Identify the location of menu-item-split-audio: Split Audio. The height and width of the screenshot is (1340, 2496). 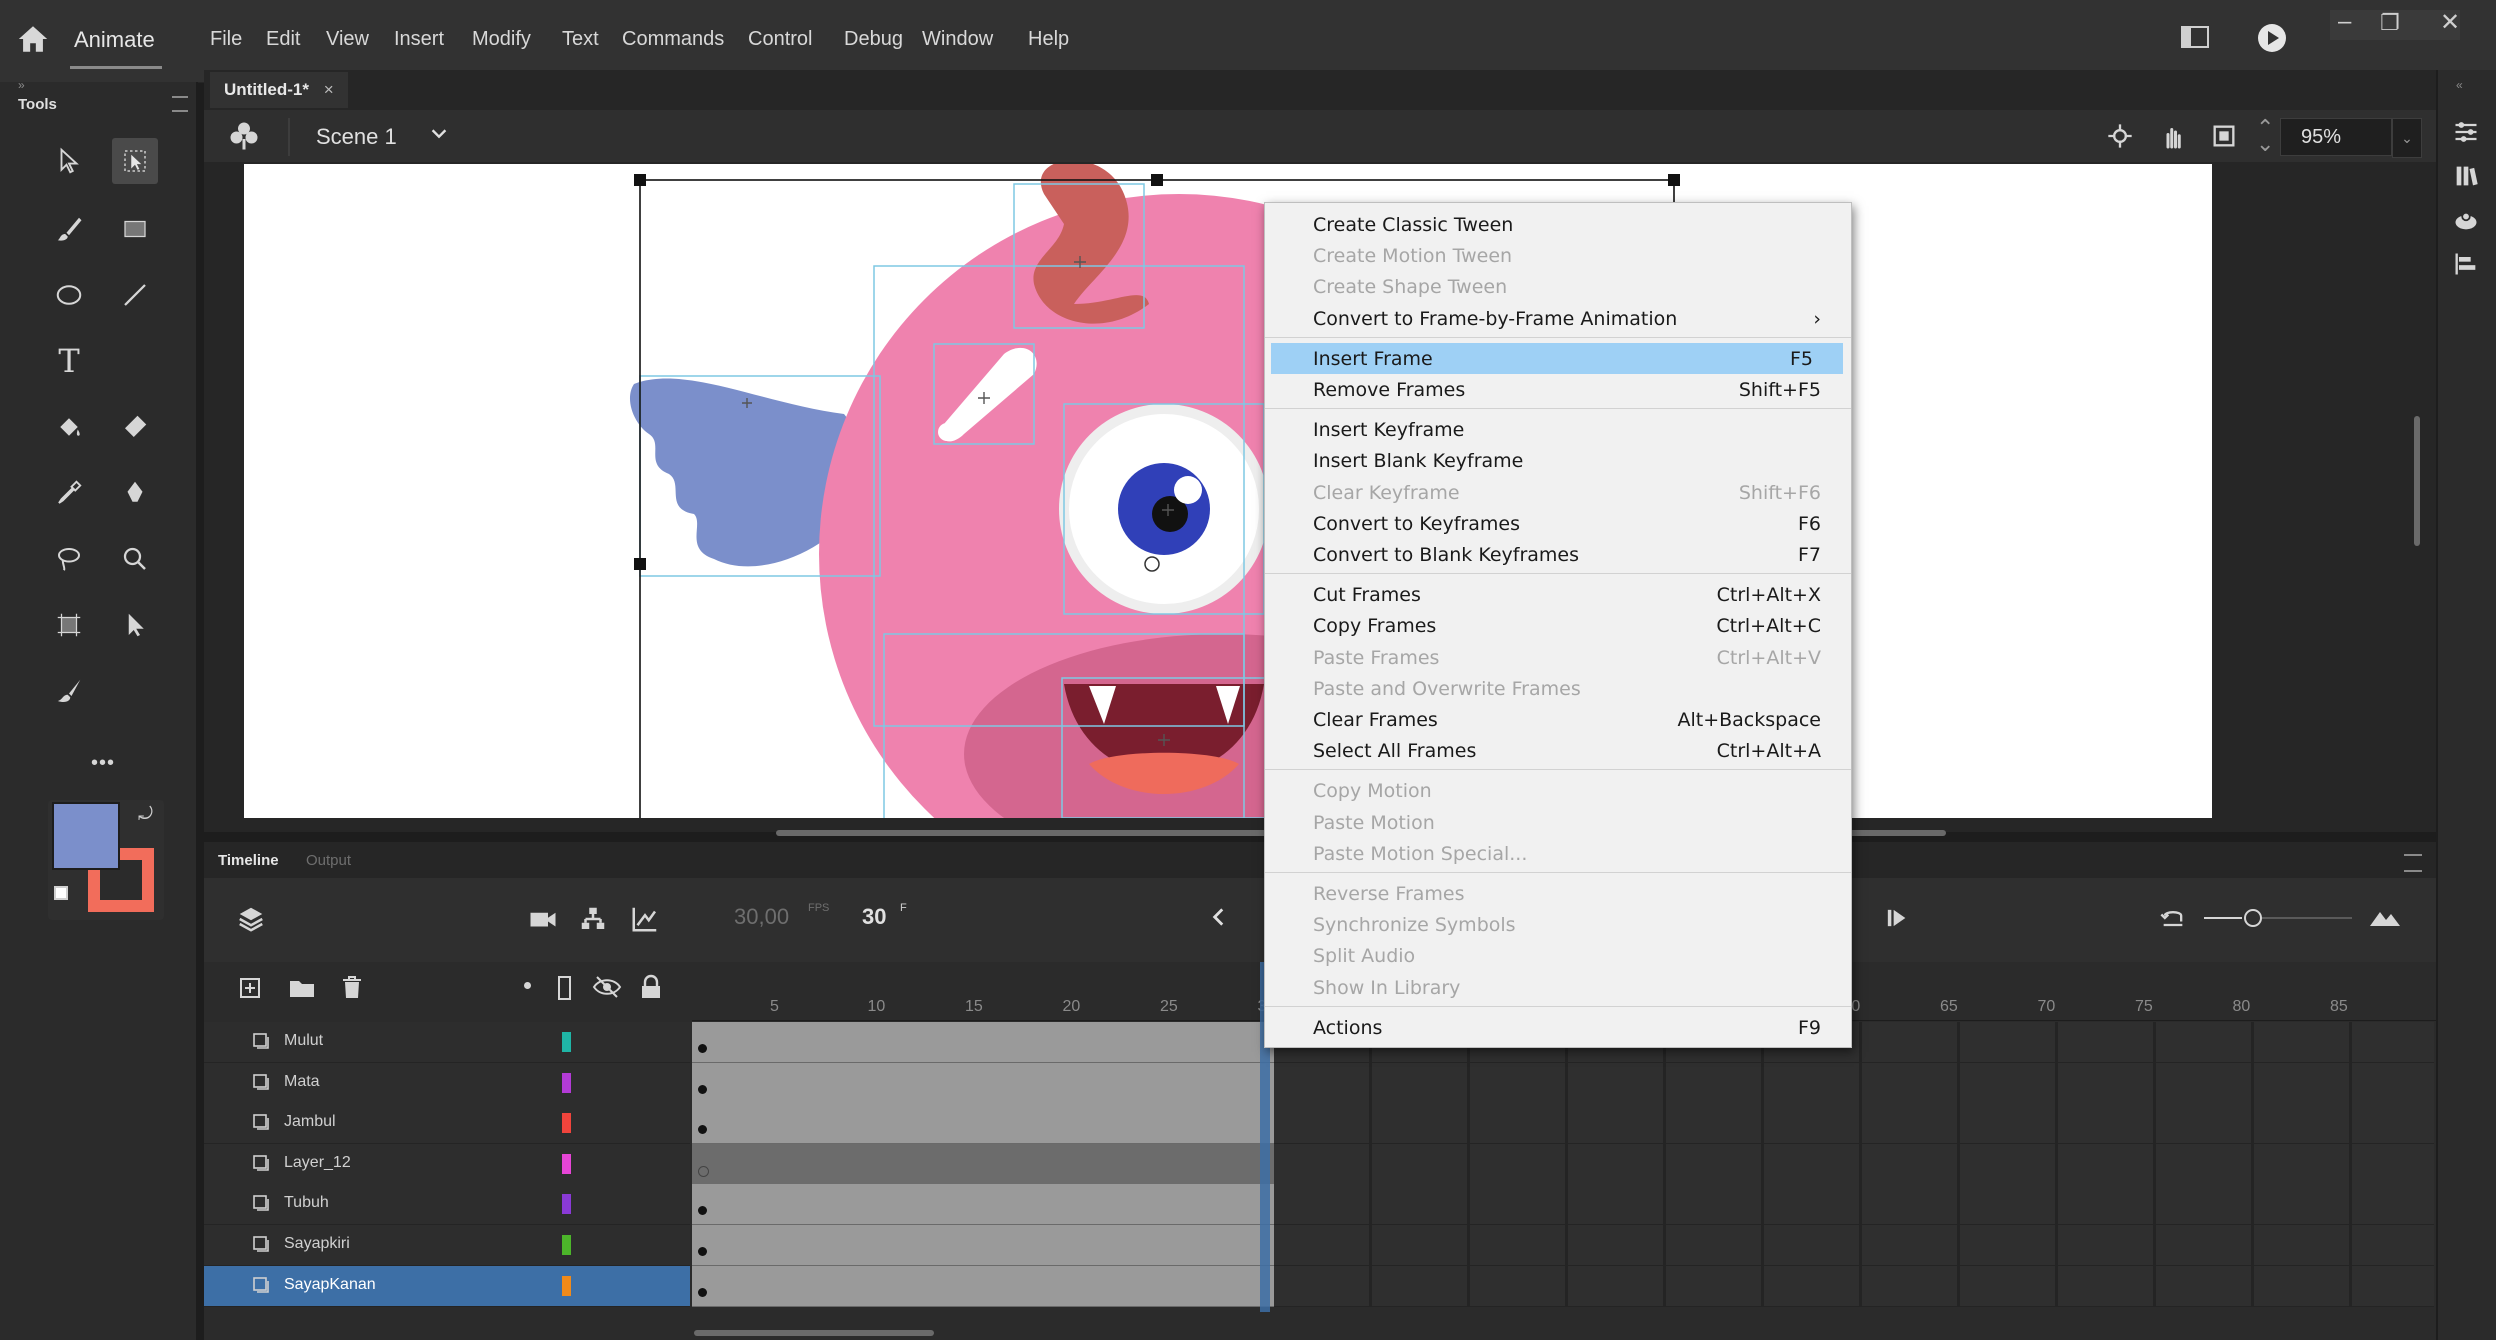
(1558, 955).